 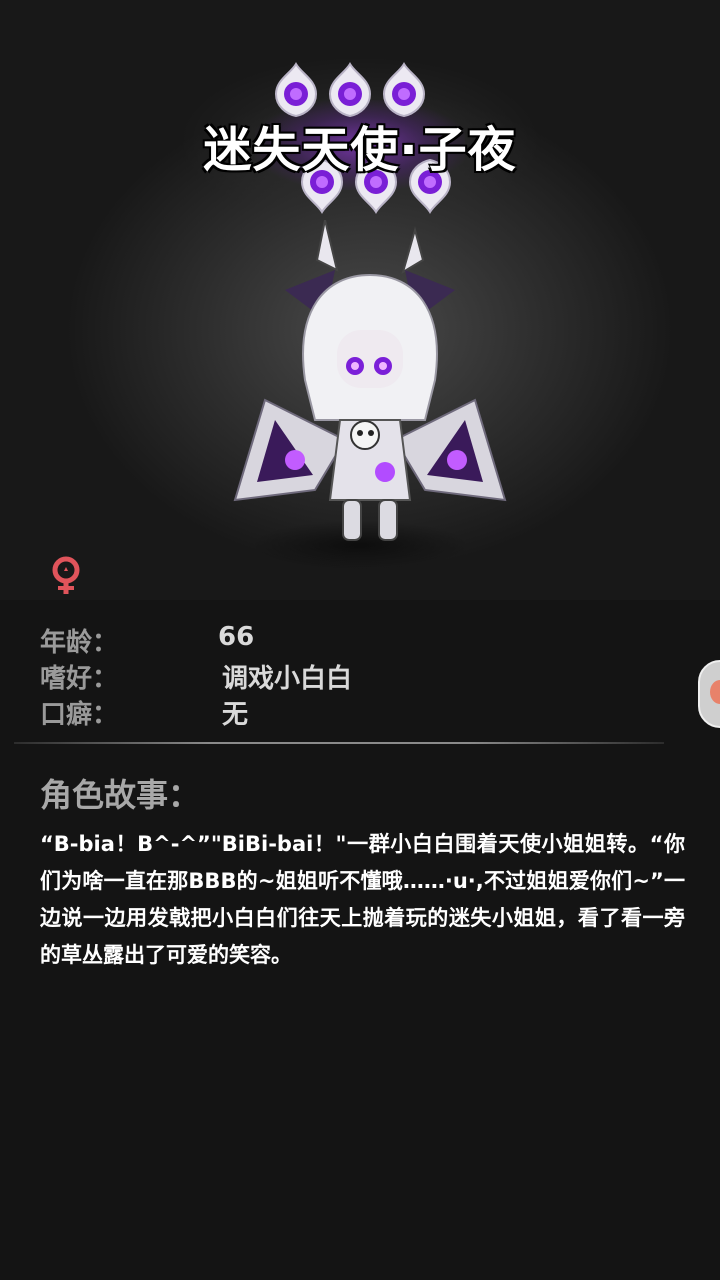 I want to click on story-heading: 角色故事：, so click(x=120, y=795).